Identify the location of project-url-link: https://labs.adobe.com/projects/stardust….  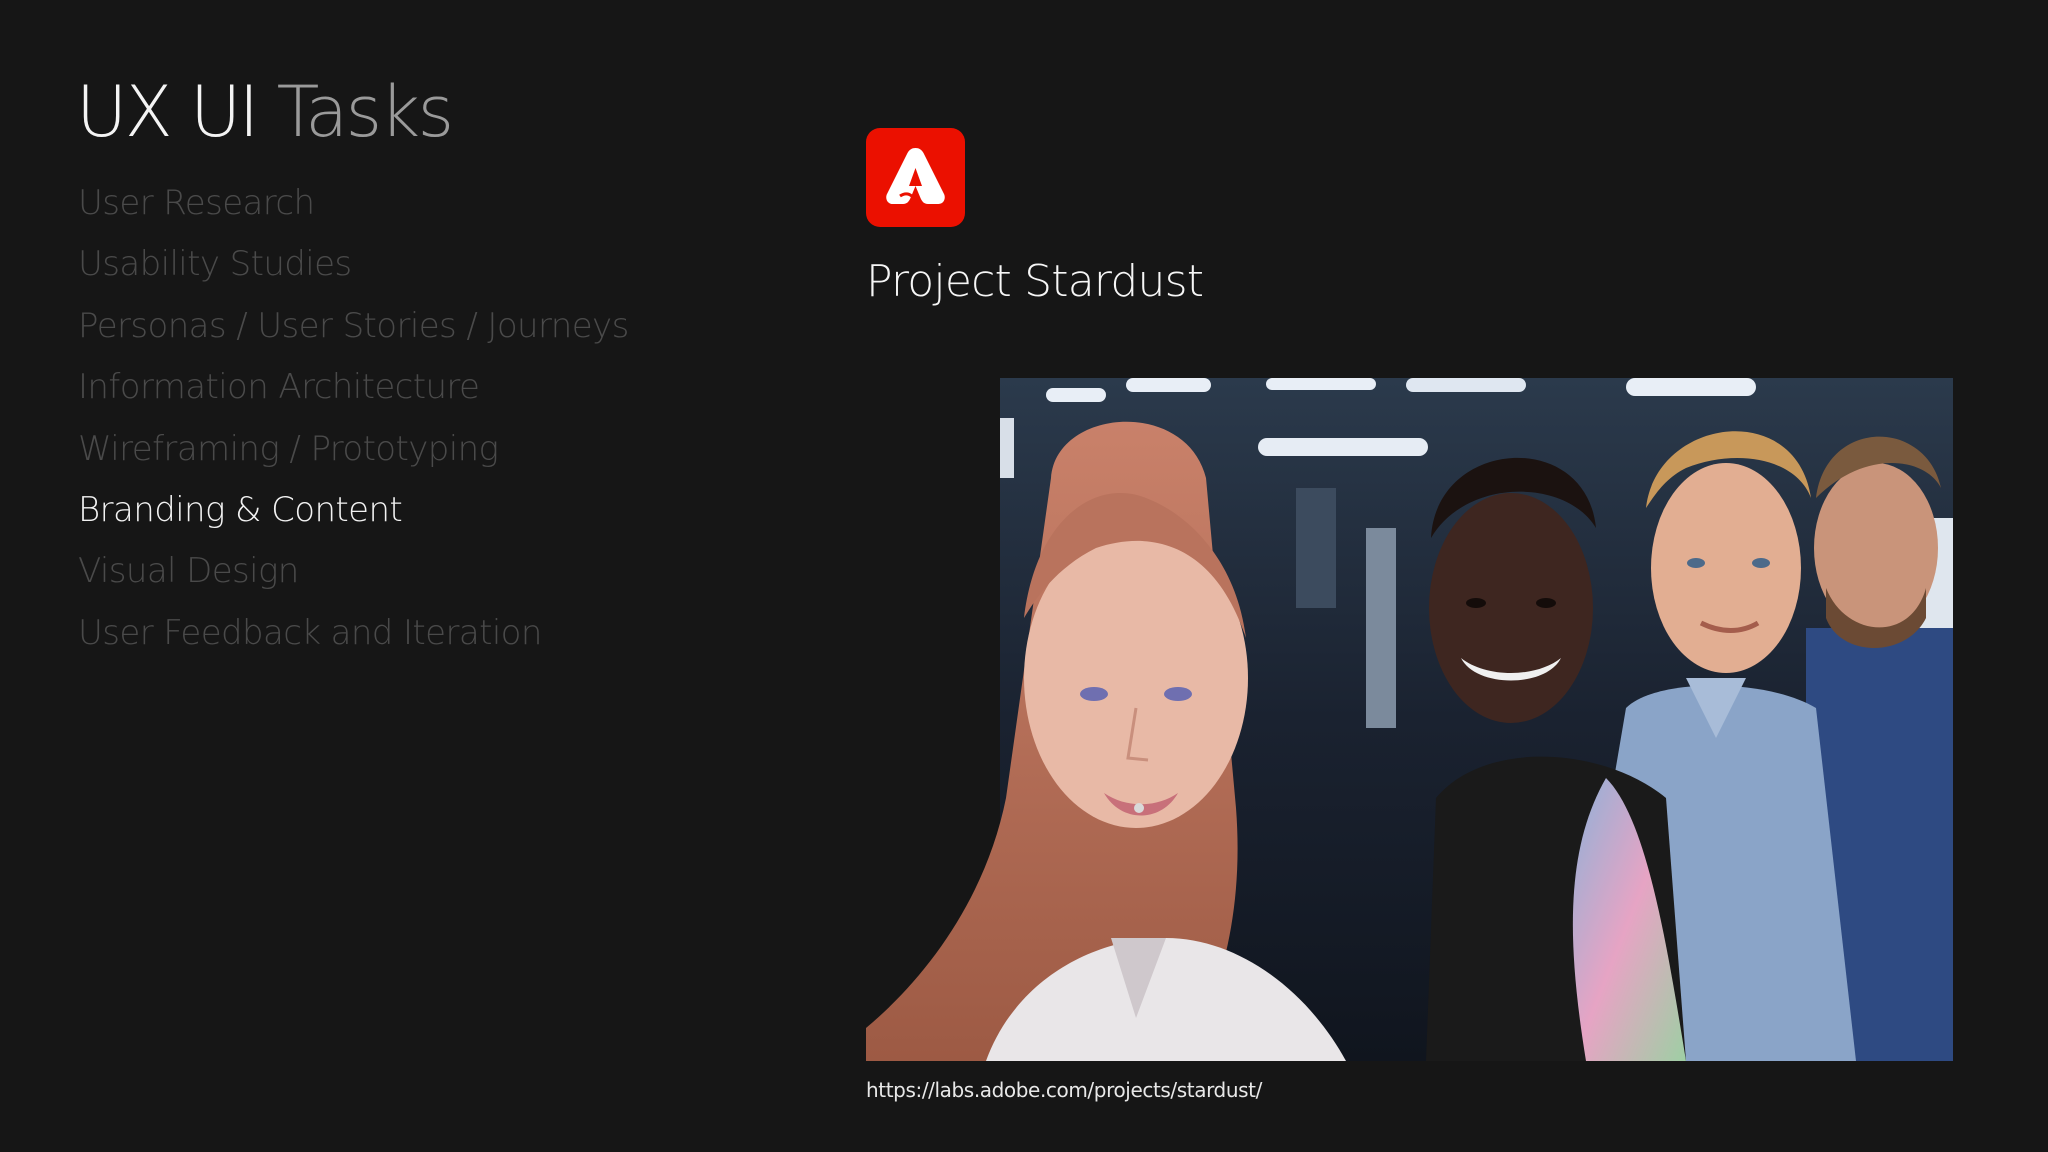
(1064, 1090).